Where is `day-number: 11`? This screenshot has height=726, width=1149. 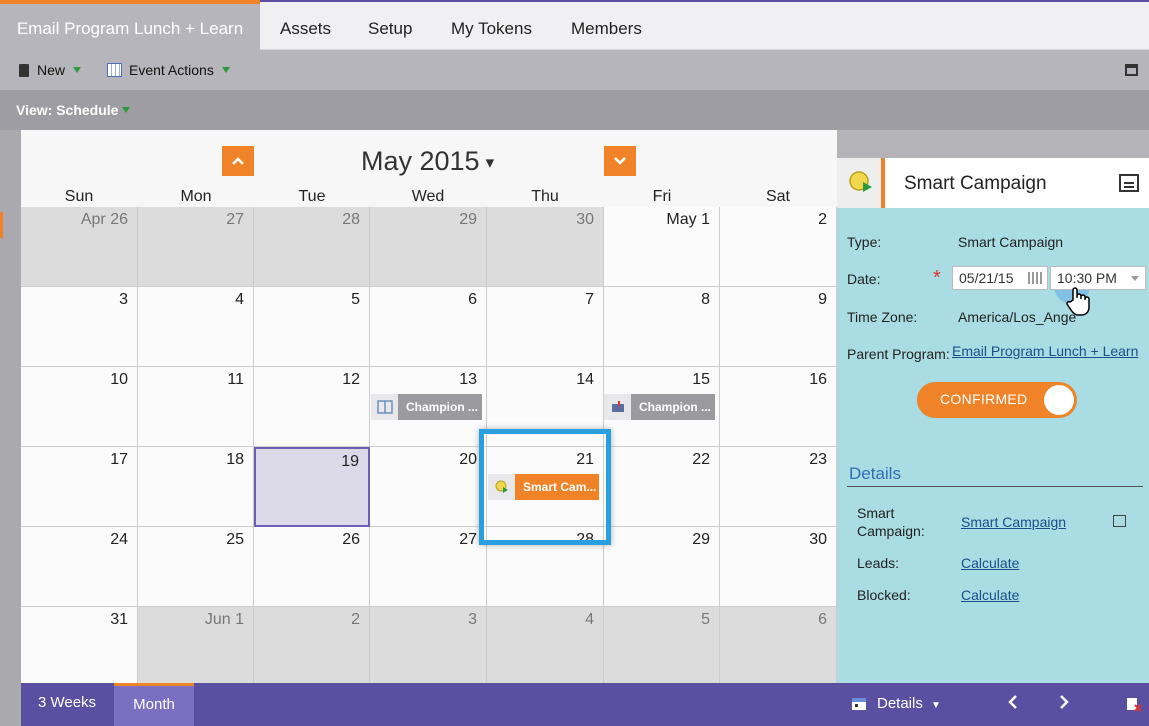
day-number: 11 is located at coordinates (235, 379).